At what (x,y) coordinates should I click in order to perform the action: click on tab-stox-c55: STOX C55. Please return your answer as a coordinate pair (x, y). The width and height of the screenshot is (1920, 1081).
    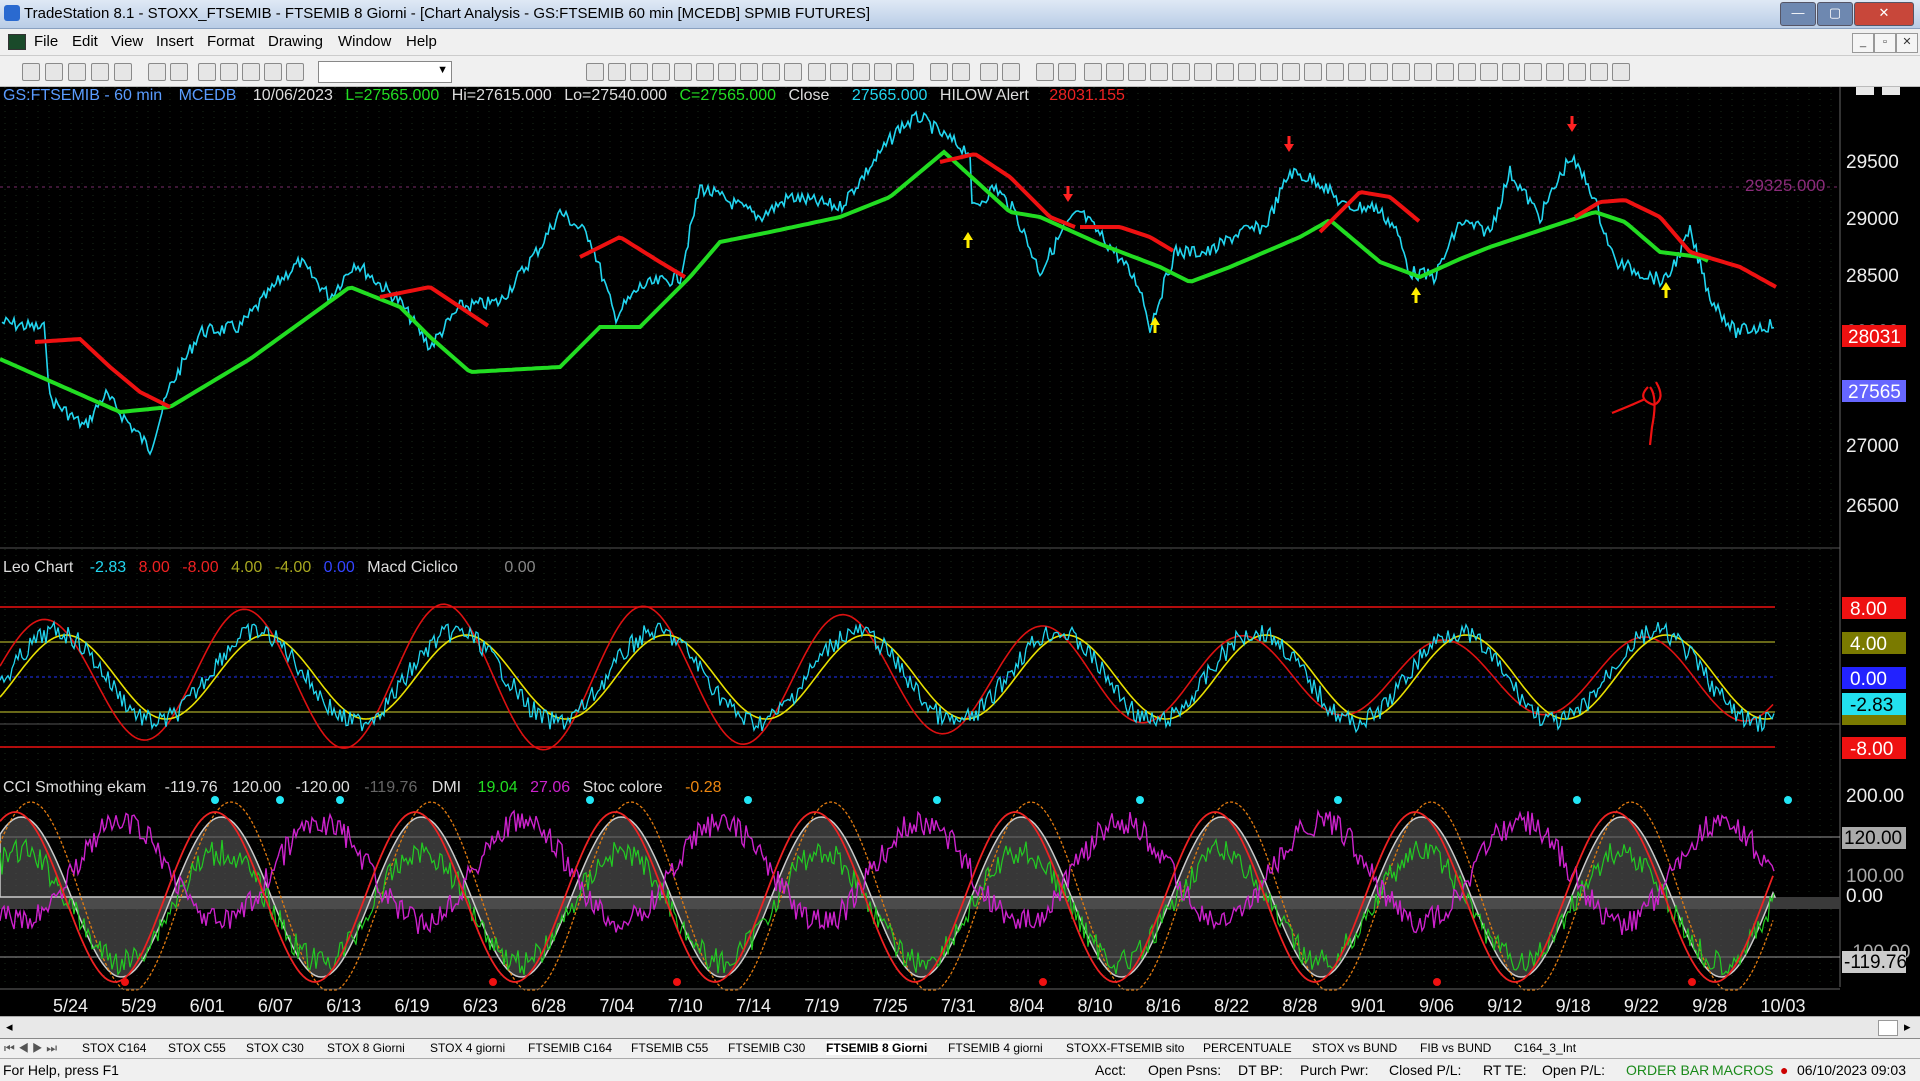
    Looking at the image, I should click on (197, 1048).